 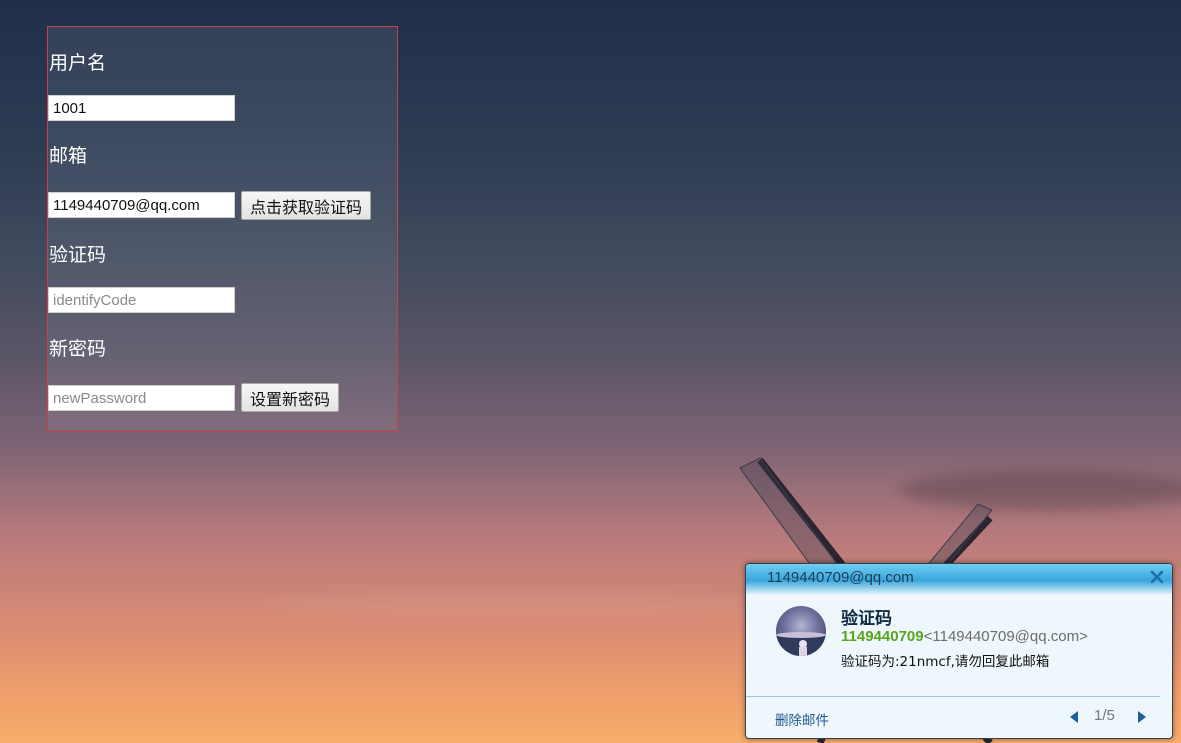 I want to click on code-input, so click(x=141, y=300).